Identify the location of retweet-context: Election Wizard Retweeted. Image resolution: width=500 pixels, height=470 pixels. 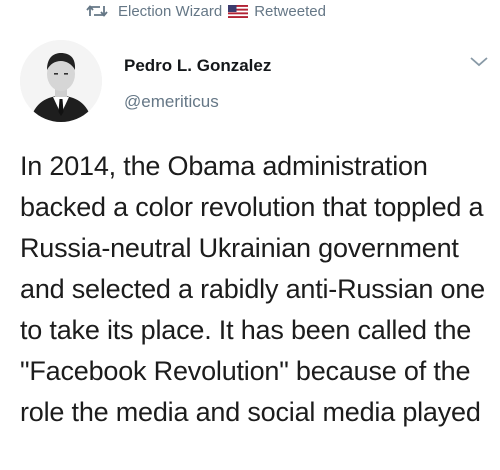
(206, 11).